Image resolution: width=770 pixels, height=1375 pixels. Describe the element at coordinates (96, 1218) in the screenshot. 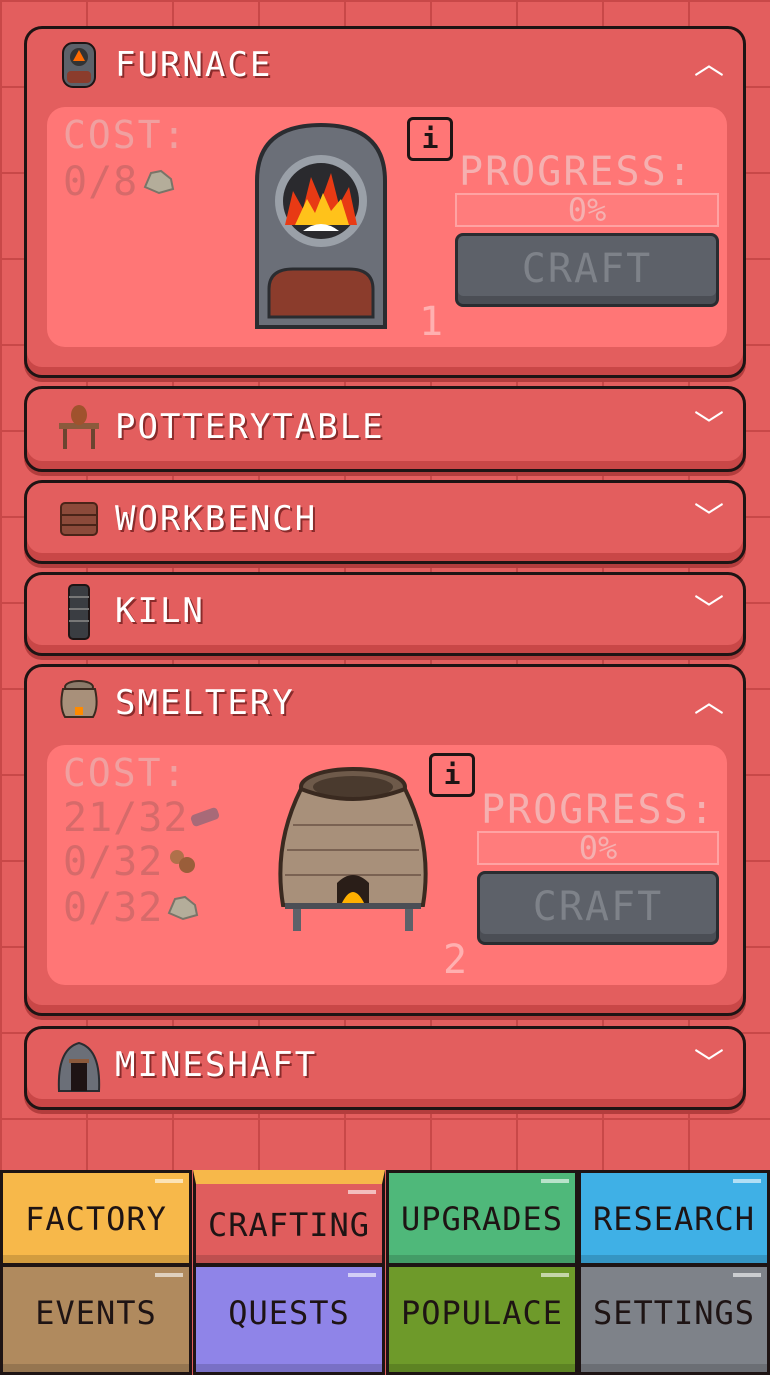

I see `tab-factory: FACTORY` at that location.